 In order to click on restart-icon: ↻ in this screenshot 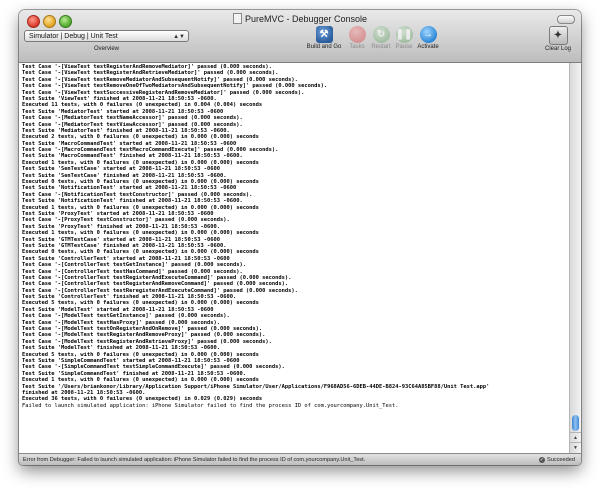, I will do `click(381, 34)`.